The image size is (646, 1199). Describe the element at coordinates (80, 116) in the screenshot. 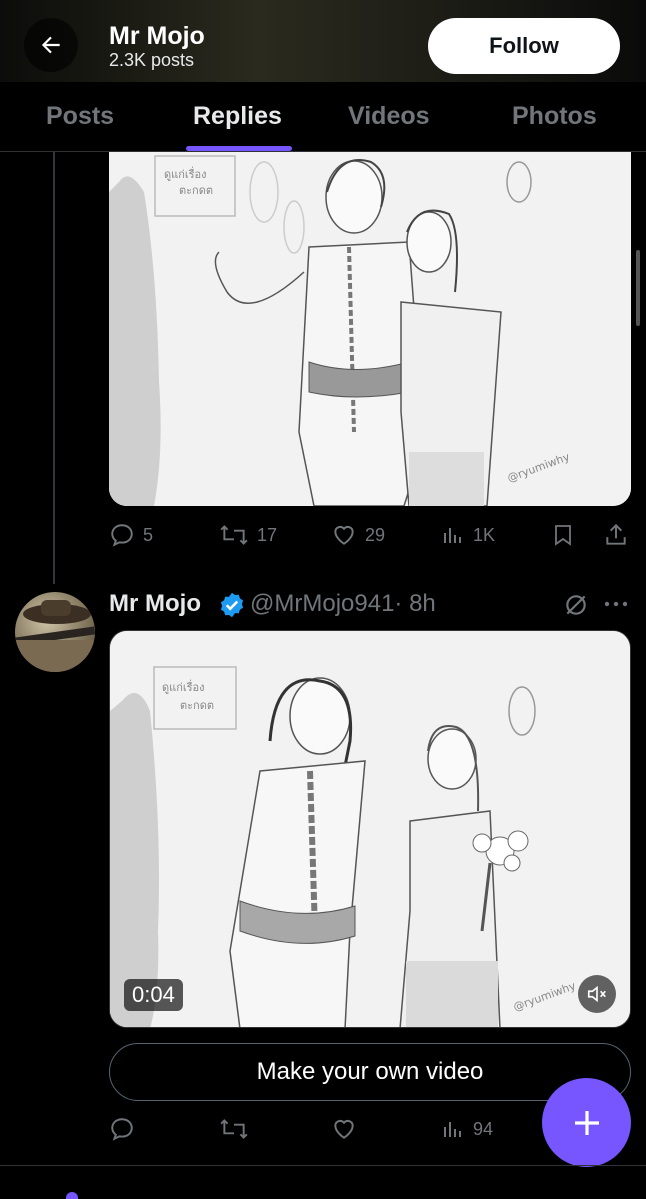

I see `tab-posts: Posts` at that location.